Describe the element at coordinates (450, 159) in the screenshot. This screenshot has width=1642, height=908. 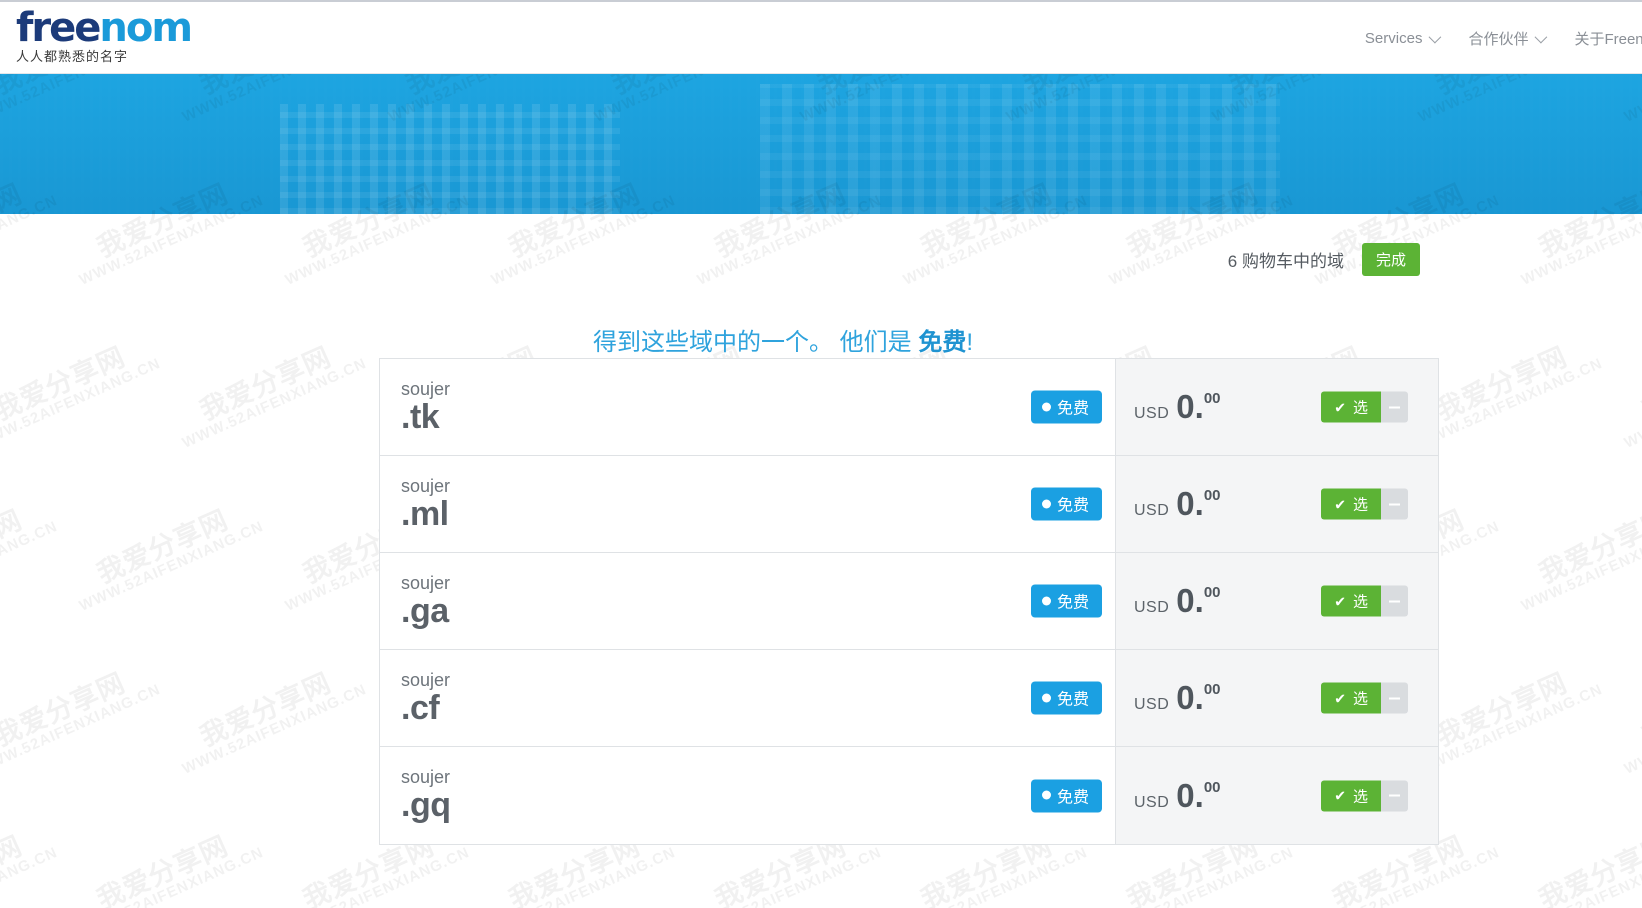
I see `hero-building-graphic` at that location.